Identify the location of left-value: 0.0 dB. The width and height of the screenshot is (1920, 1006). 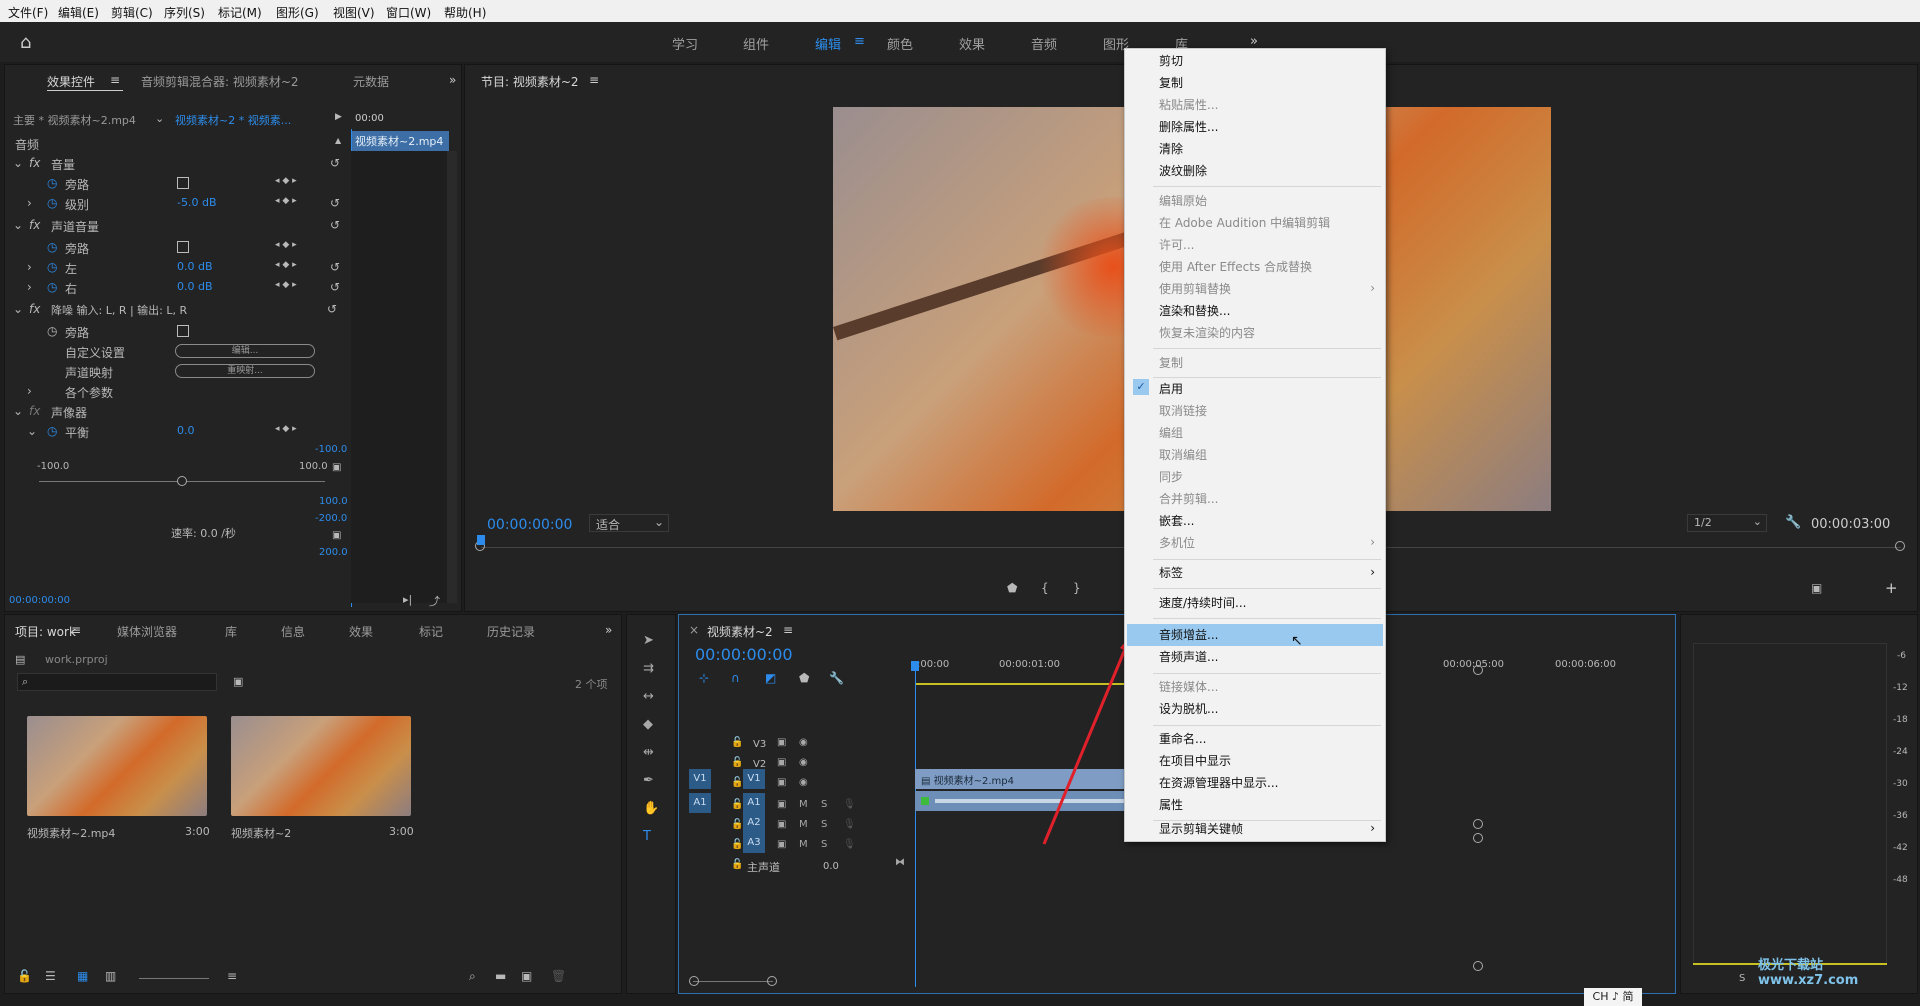
(195, 266).